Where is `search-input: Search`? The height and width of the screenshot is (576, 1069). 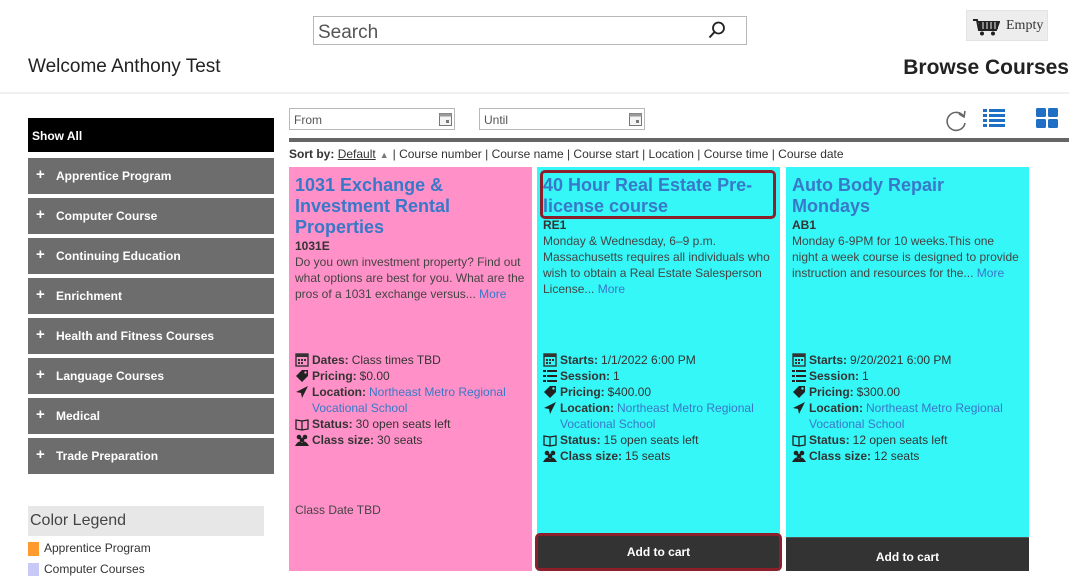 search-input: Search is located at coordinates (530, 30).